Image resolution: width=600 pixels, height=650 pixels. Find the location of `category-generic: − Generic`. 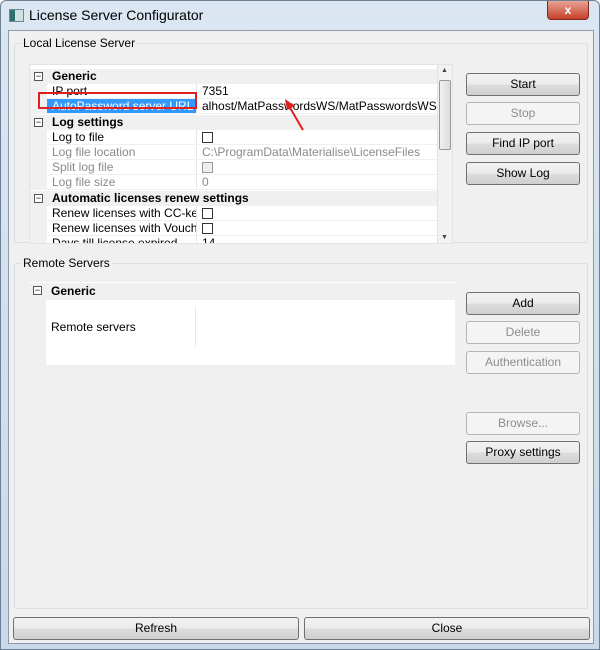

category-generic: − Generic is located at coordinates (242, 291).